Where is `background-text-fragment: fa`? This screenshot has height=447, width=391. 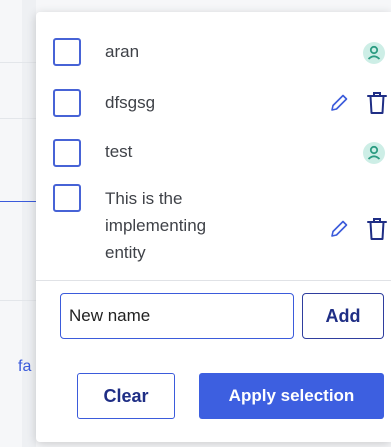 background-text-fragment: fa is located at coordinates (25, 366).